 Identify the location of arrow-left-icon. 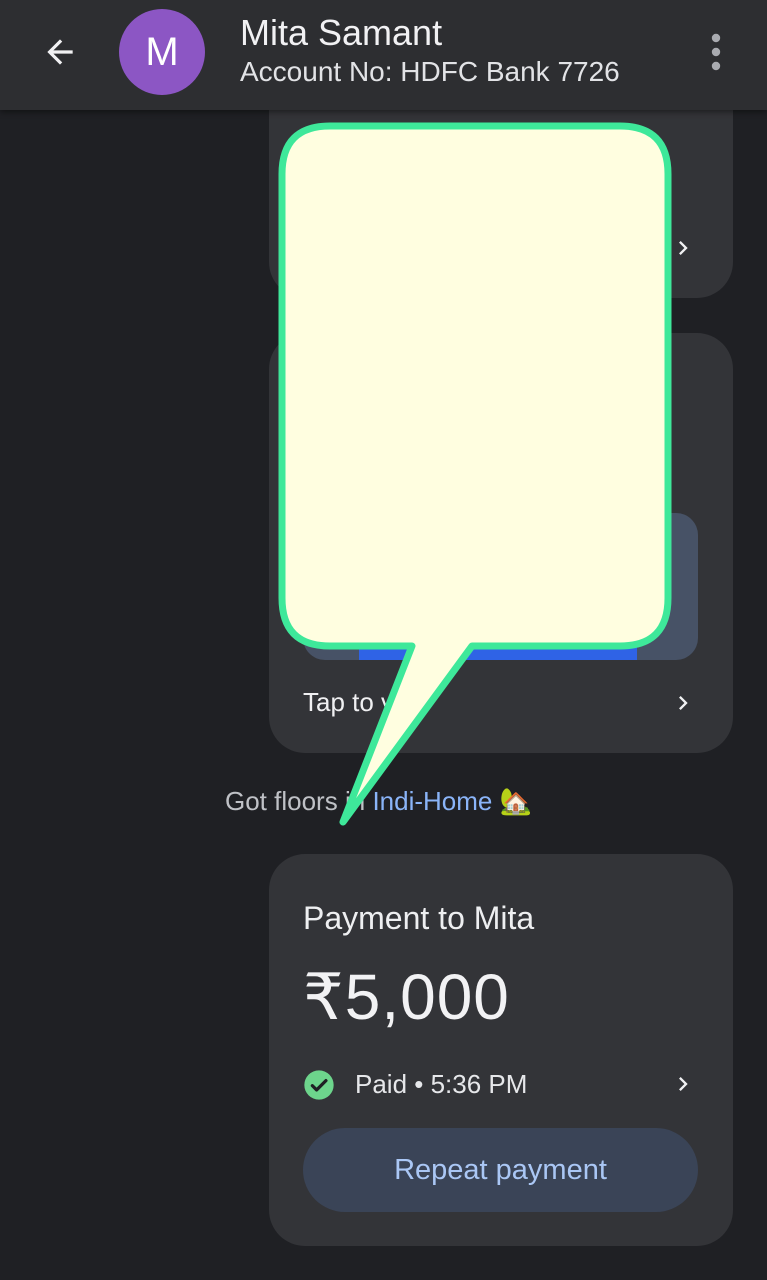
(60, 52).